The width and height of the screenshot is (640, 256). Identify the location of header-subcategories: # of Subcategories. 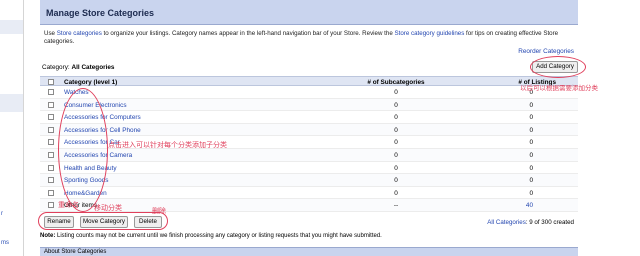
(396, 82).